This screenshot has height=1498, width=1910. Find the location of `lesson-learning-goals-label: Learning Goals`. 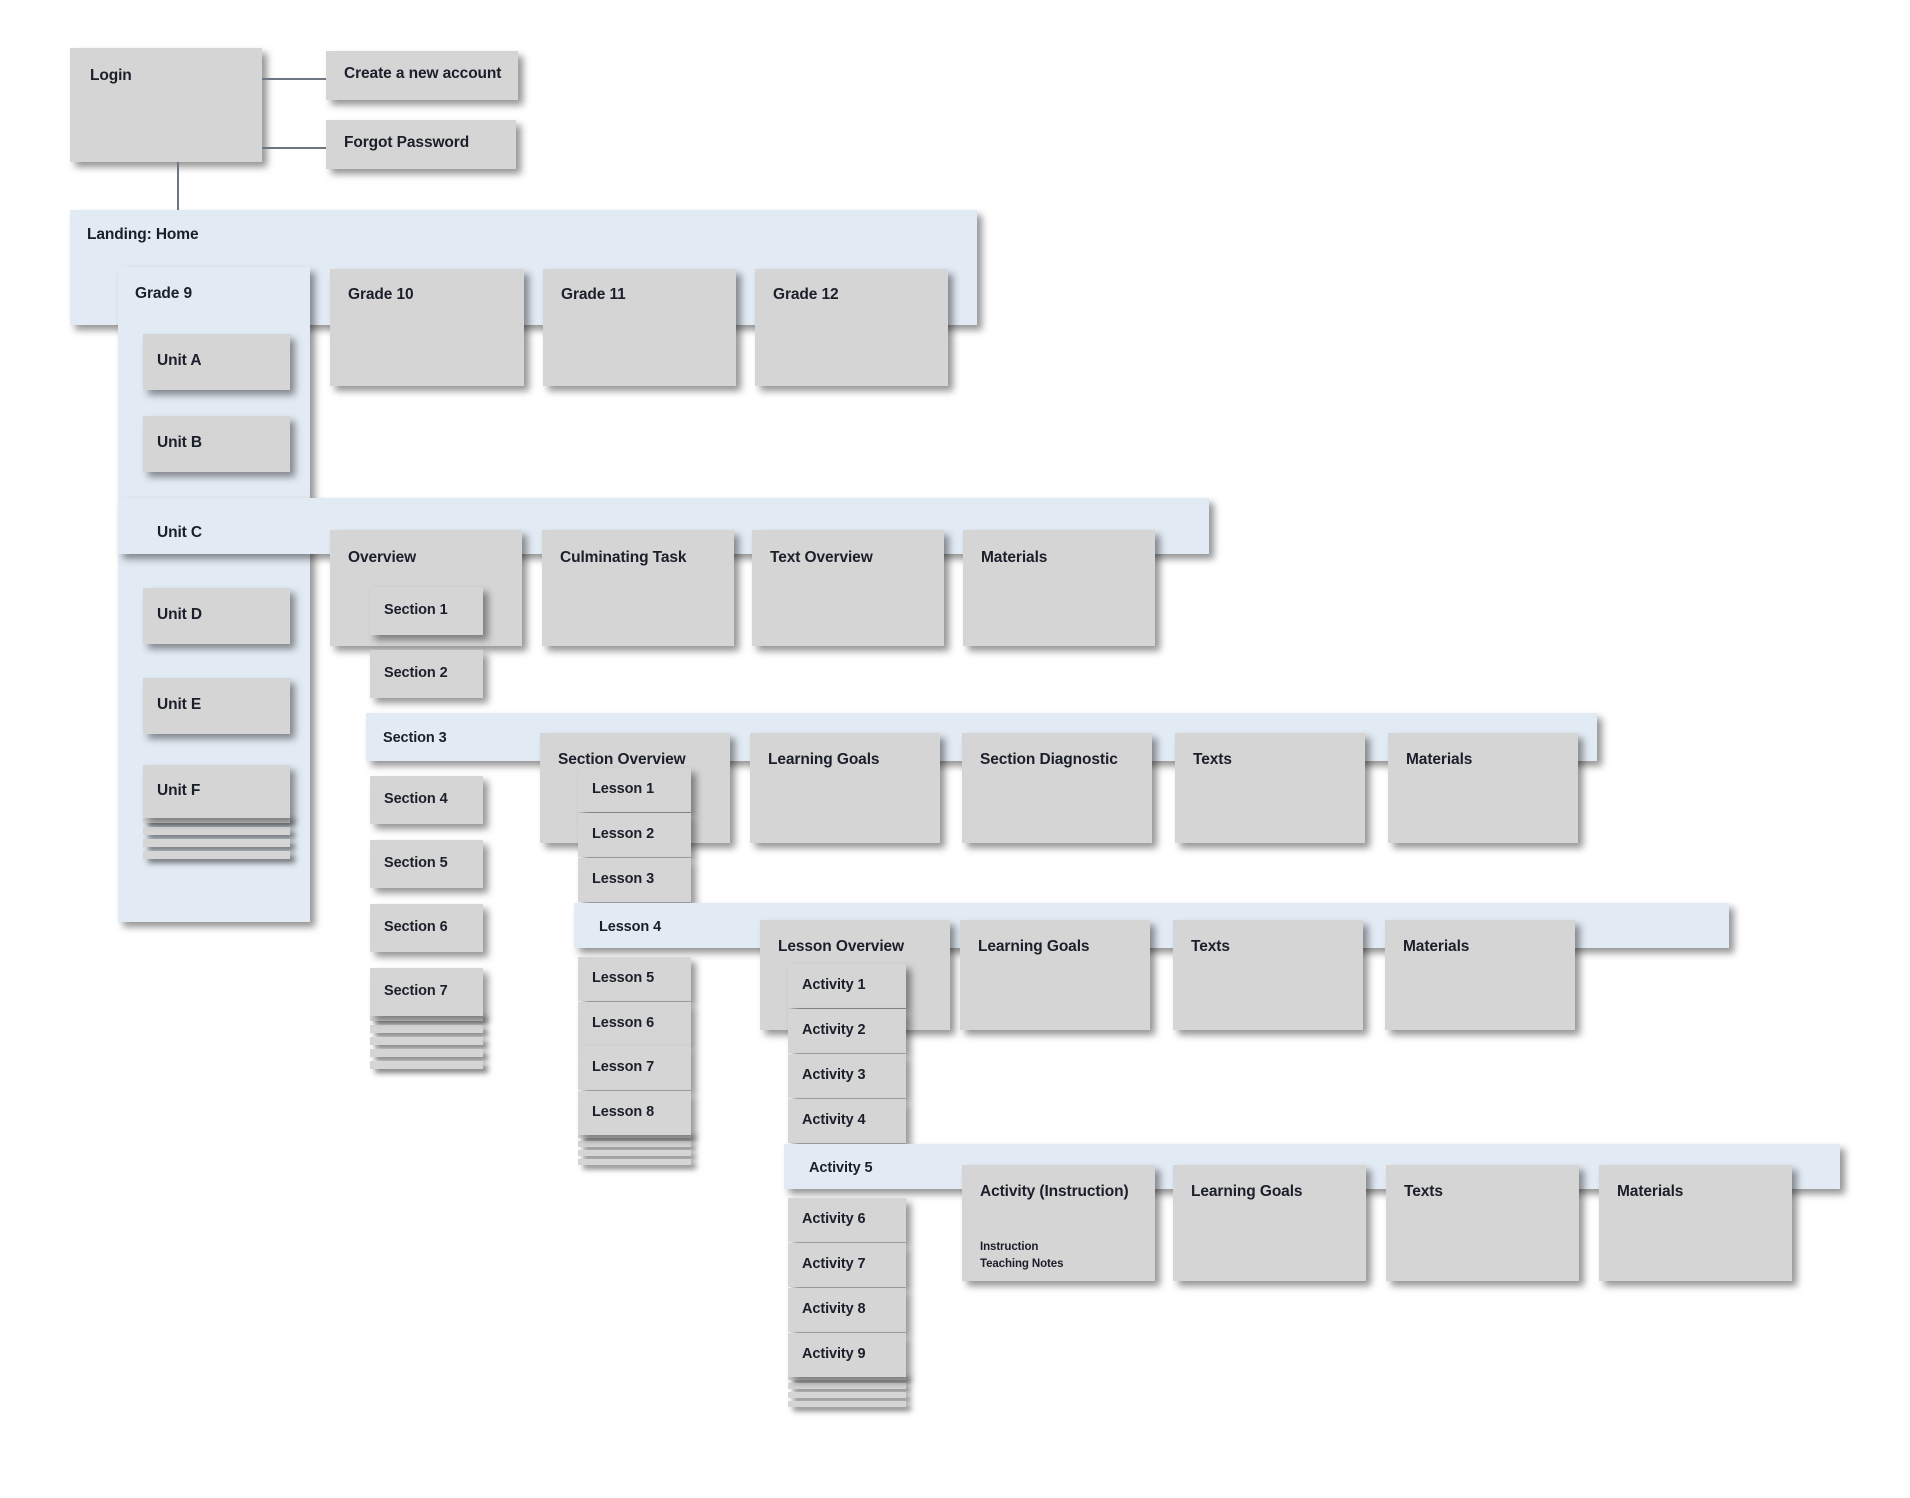

lesson-learning-goals-label: Learning Goals is located at coordinates (1034, 946).